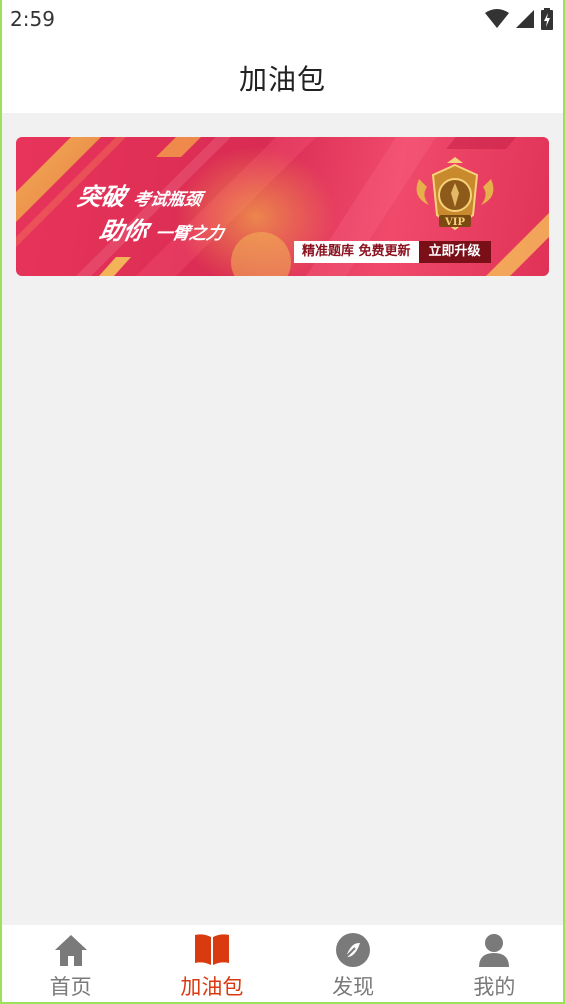 Image resolution: width=565 pixels, height=1004 pixels. Describe the element at coordinates (497, 18) in the screenshot. I see `wifi-icon` at that location.